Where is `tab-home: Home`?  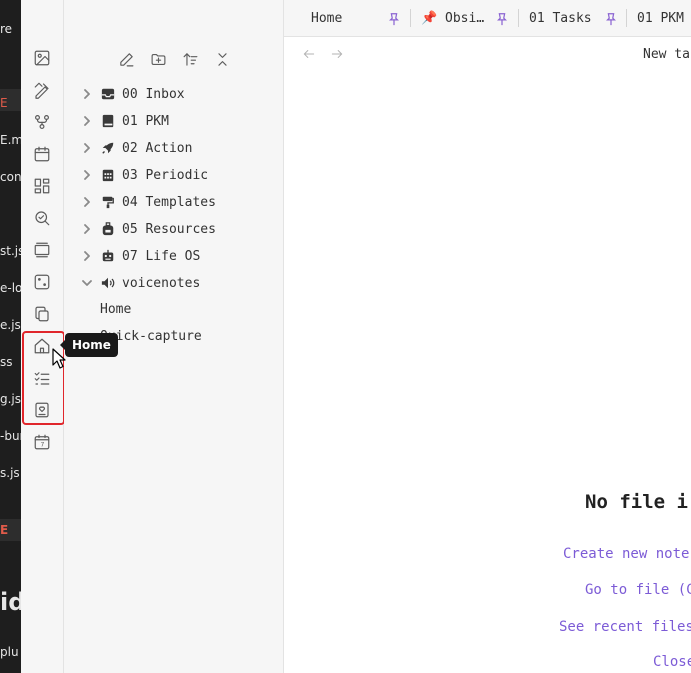
tab-home: Home is located at coordinates (327, 18).